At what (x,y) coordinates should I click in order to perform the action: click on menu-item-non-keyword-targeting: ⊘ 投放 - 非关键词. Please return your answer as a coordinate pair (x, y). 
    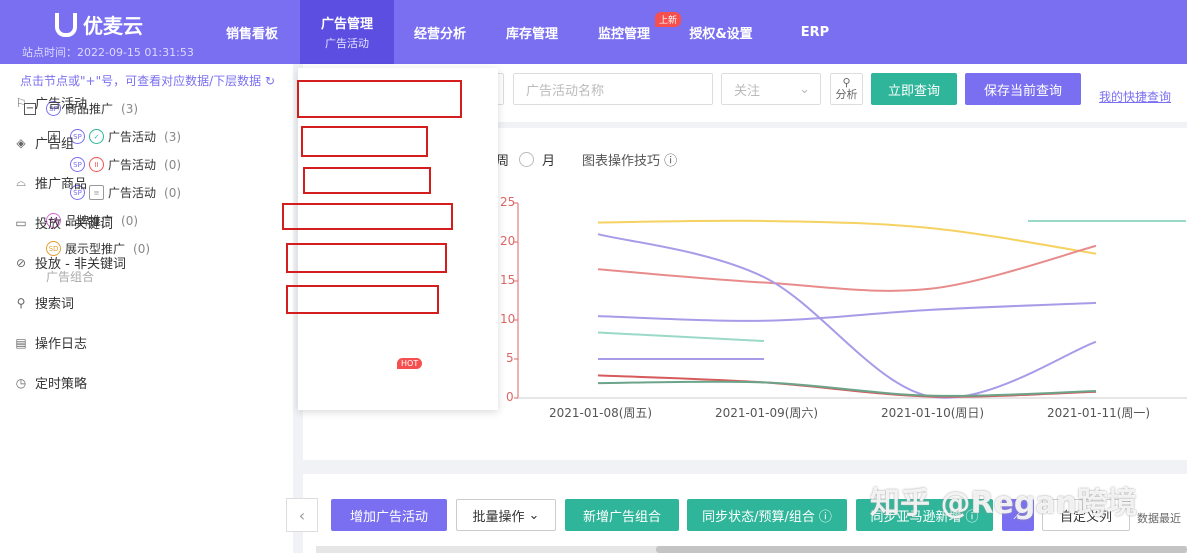
    Looking at the image, I should click on (70, 263).